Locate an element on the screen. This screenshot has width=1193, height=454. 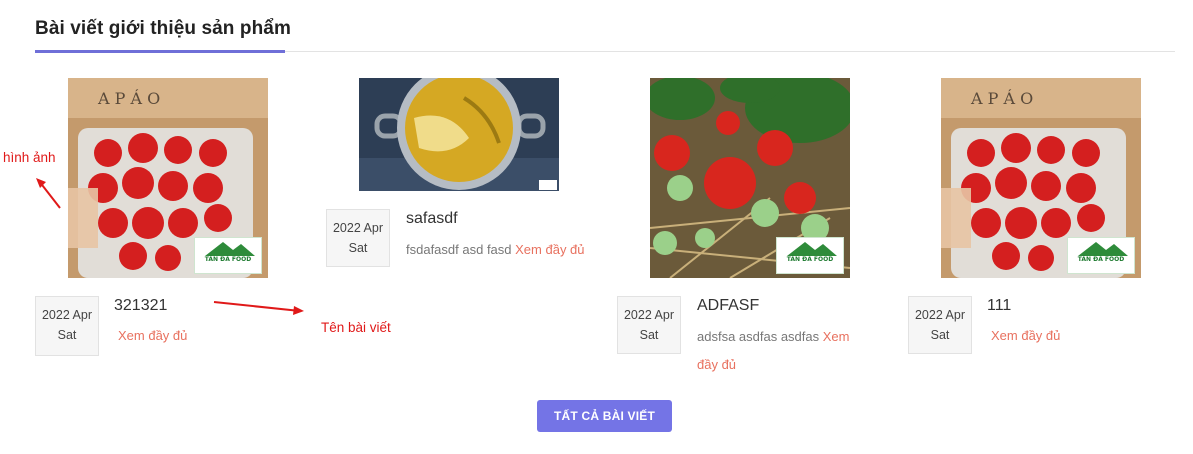
image-annotation-label: hình ảnh is located at coordinates (29, 157).